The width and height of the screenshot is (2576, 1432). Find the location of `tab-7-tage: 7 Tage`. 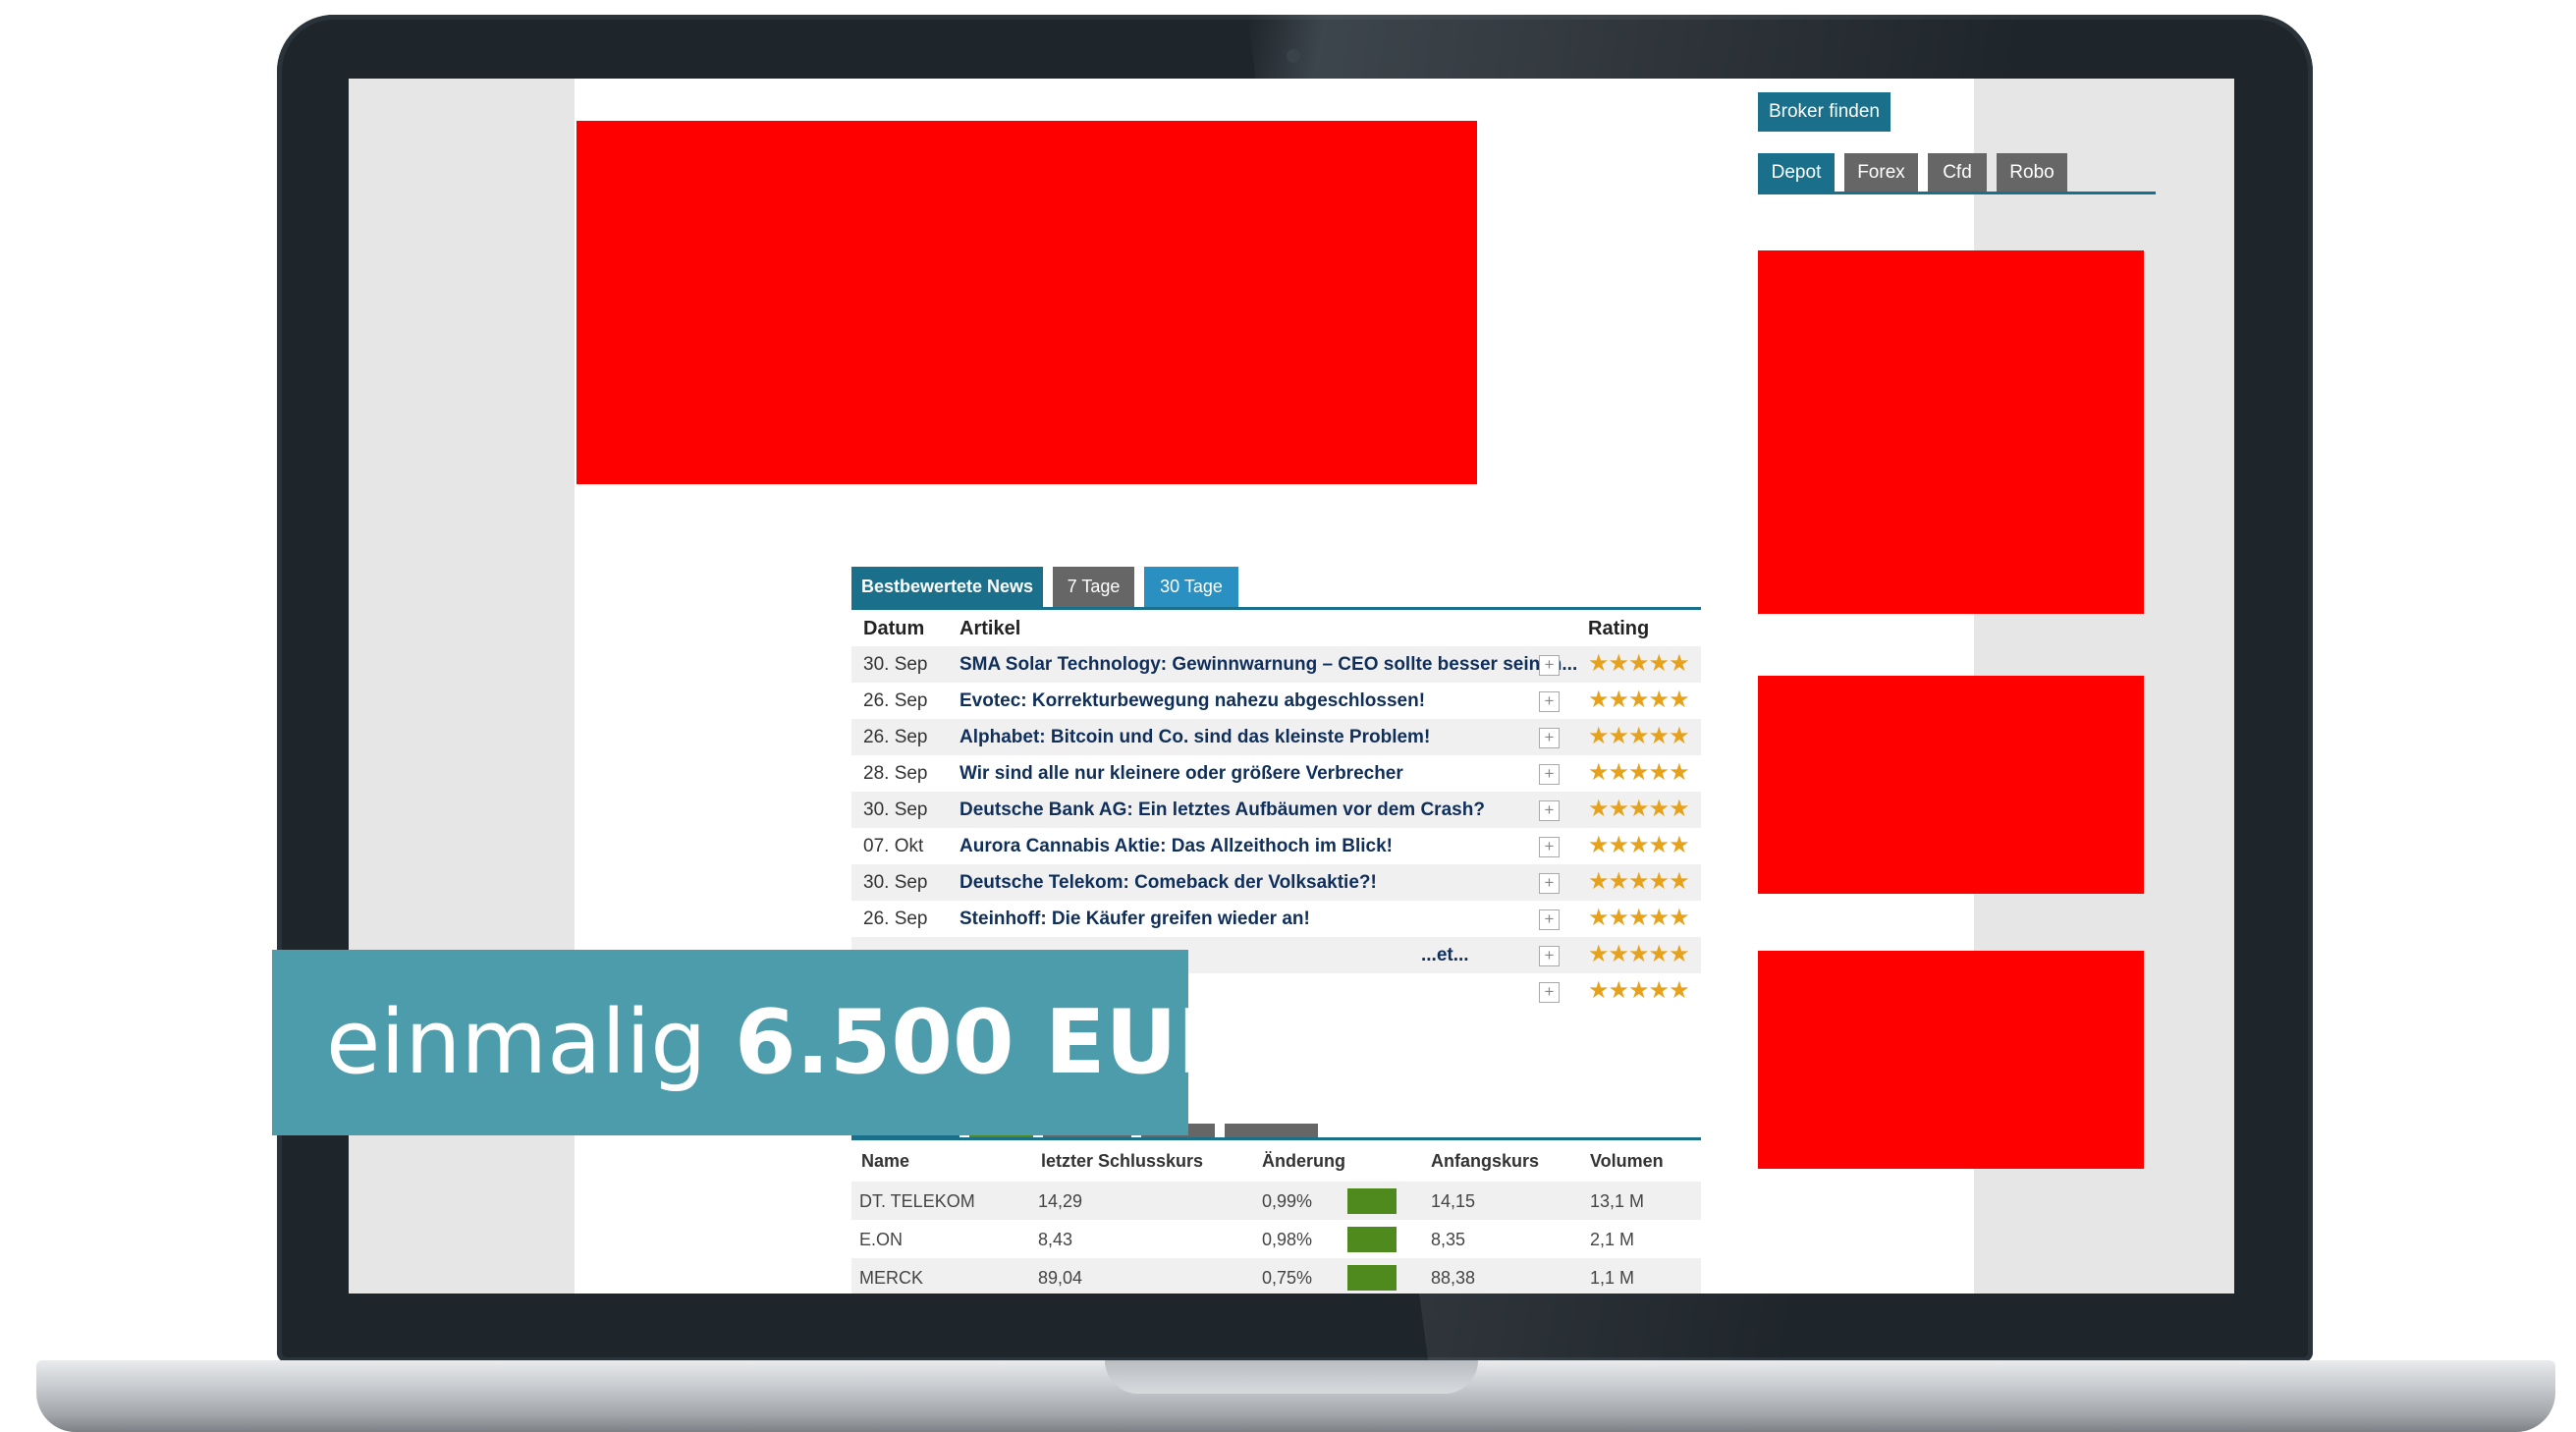

tab-7-tage: 7 Tage is located at coordinates (1093, 587).